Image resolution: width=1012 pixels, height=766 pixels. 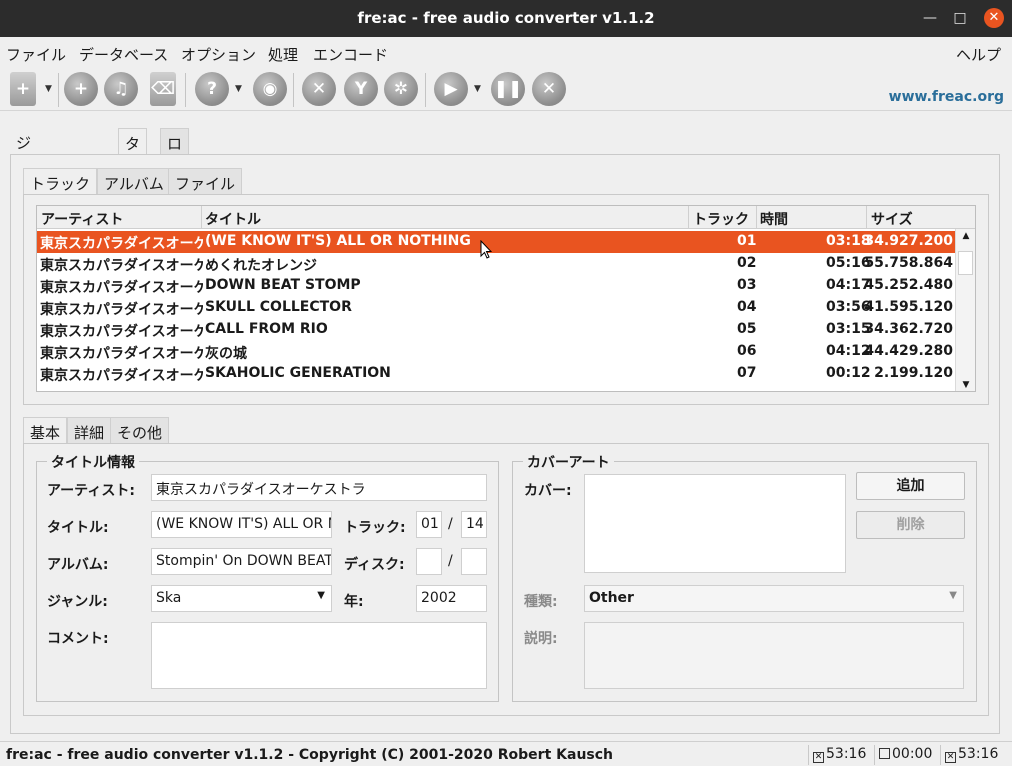 What do you see at coordinates (913, 373) in the screenshot?
I see `cell-size: 2.199.120` at bounding box center [913, 373].